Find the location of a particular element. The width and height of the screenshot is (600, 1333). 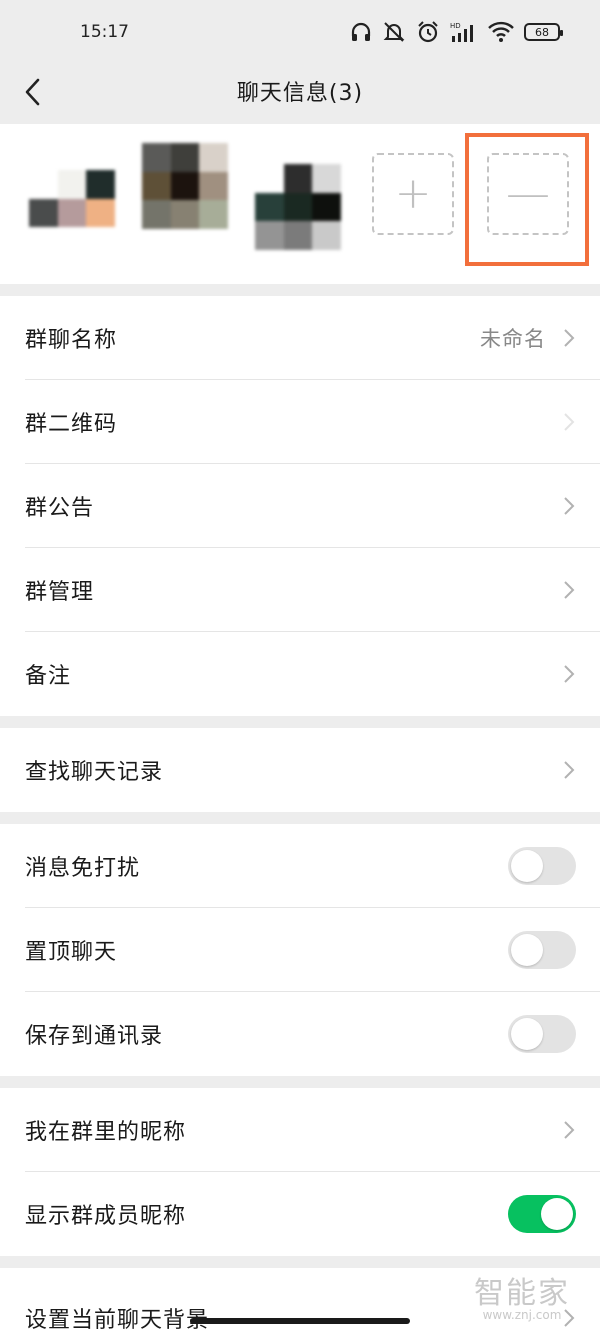

row-label: 群二维码 is located at coordinates (71, 424).